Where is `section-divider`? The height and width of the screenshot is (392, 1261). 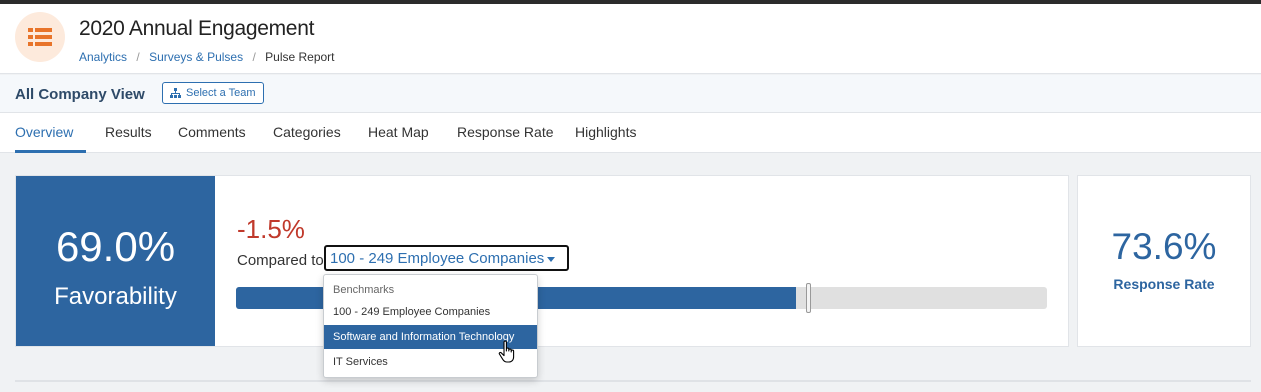 section-divider is located at coordinates (633, 381).